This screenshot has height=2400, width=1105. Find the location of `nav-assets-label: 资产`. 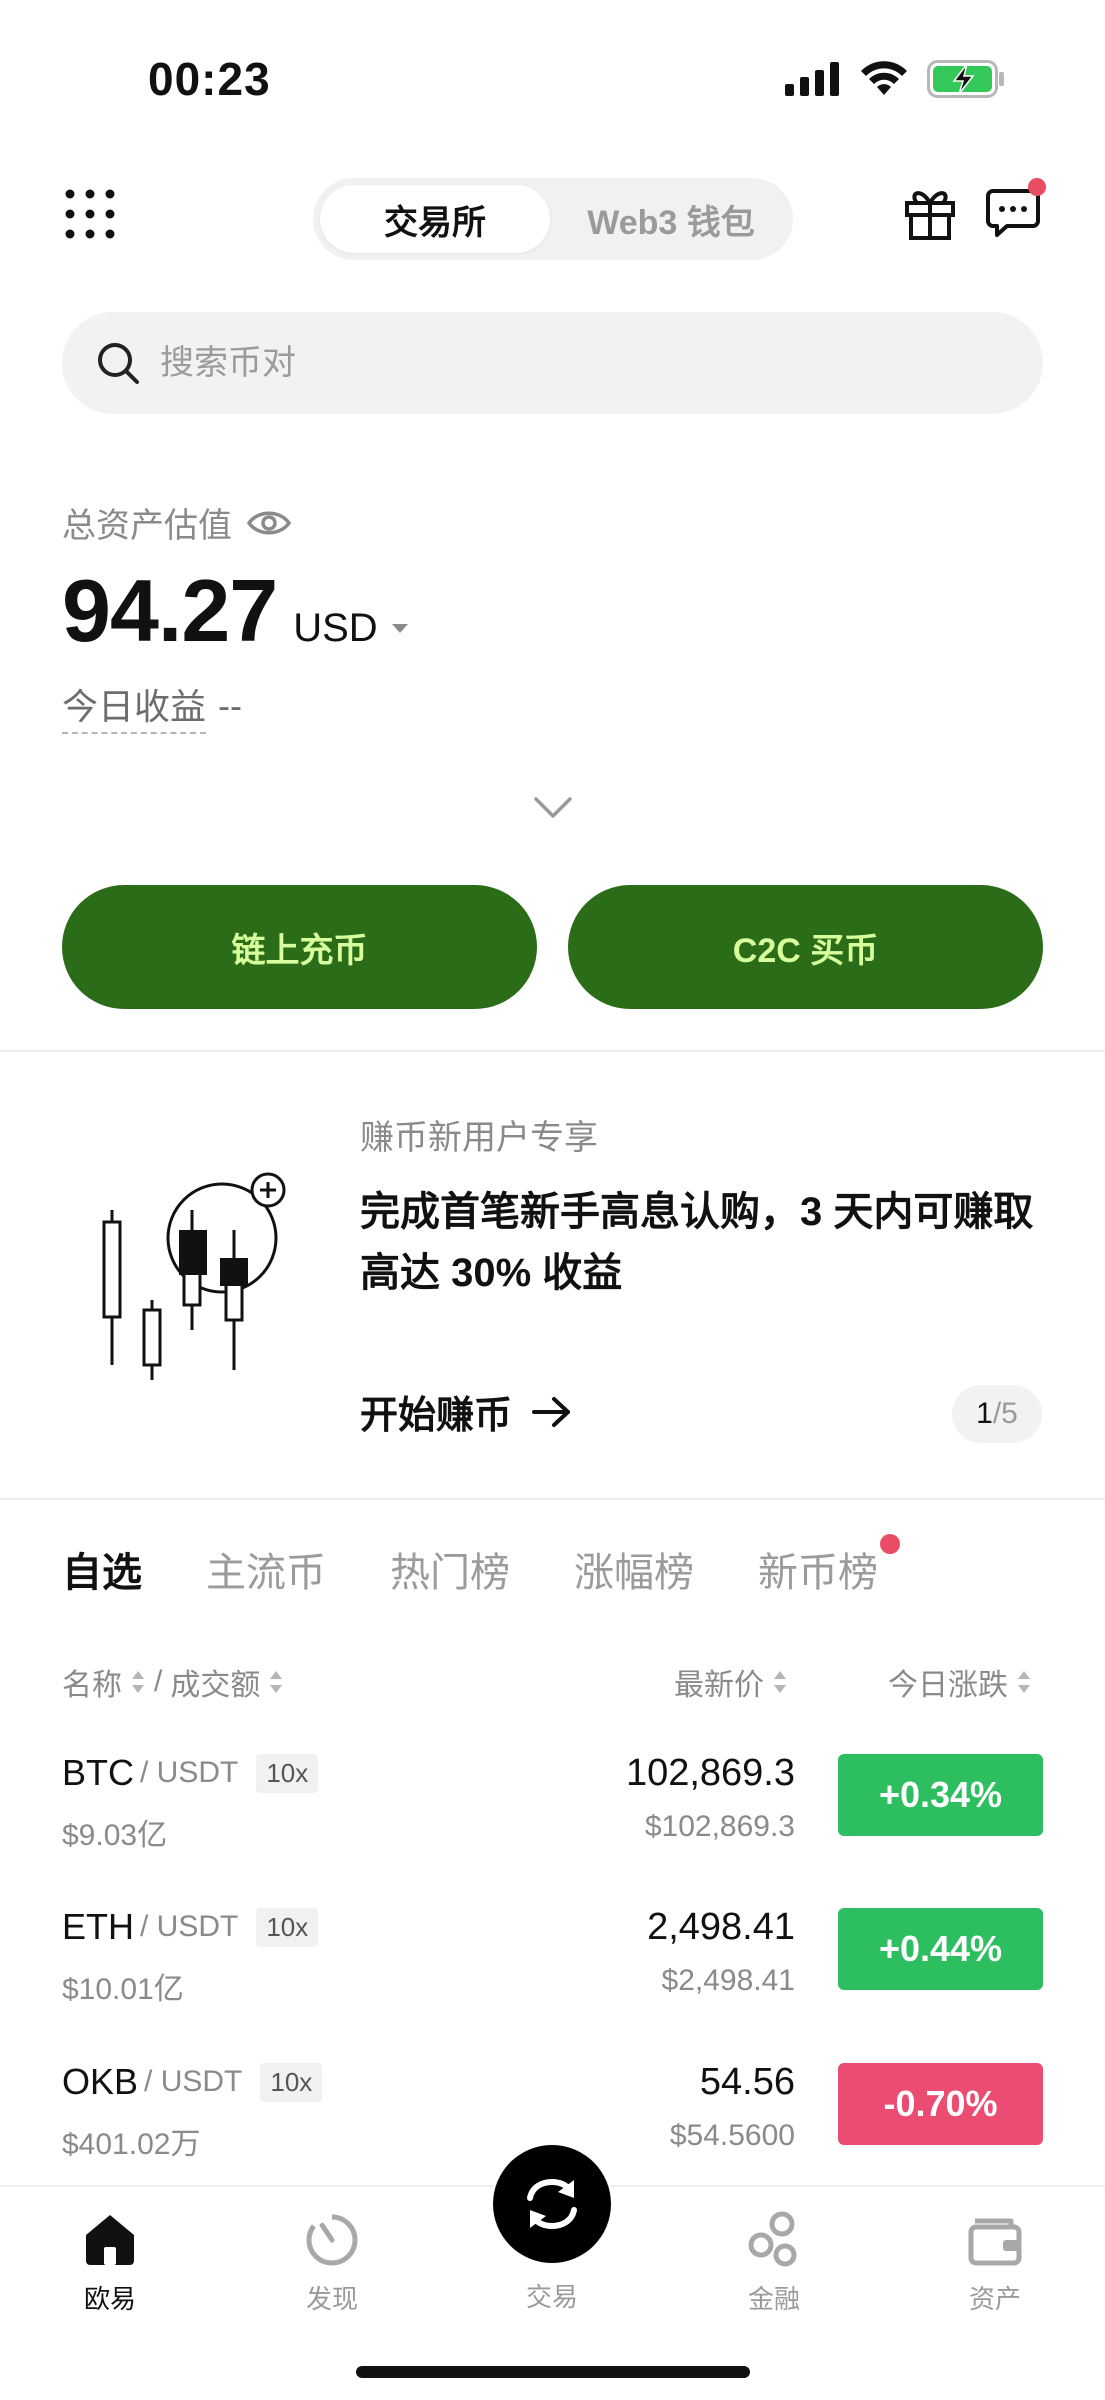

nav-assets-label: 资产 is located at coordinates (994, 2299).